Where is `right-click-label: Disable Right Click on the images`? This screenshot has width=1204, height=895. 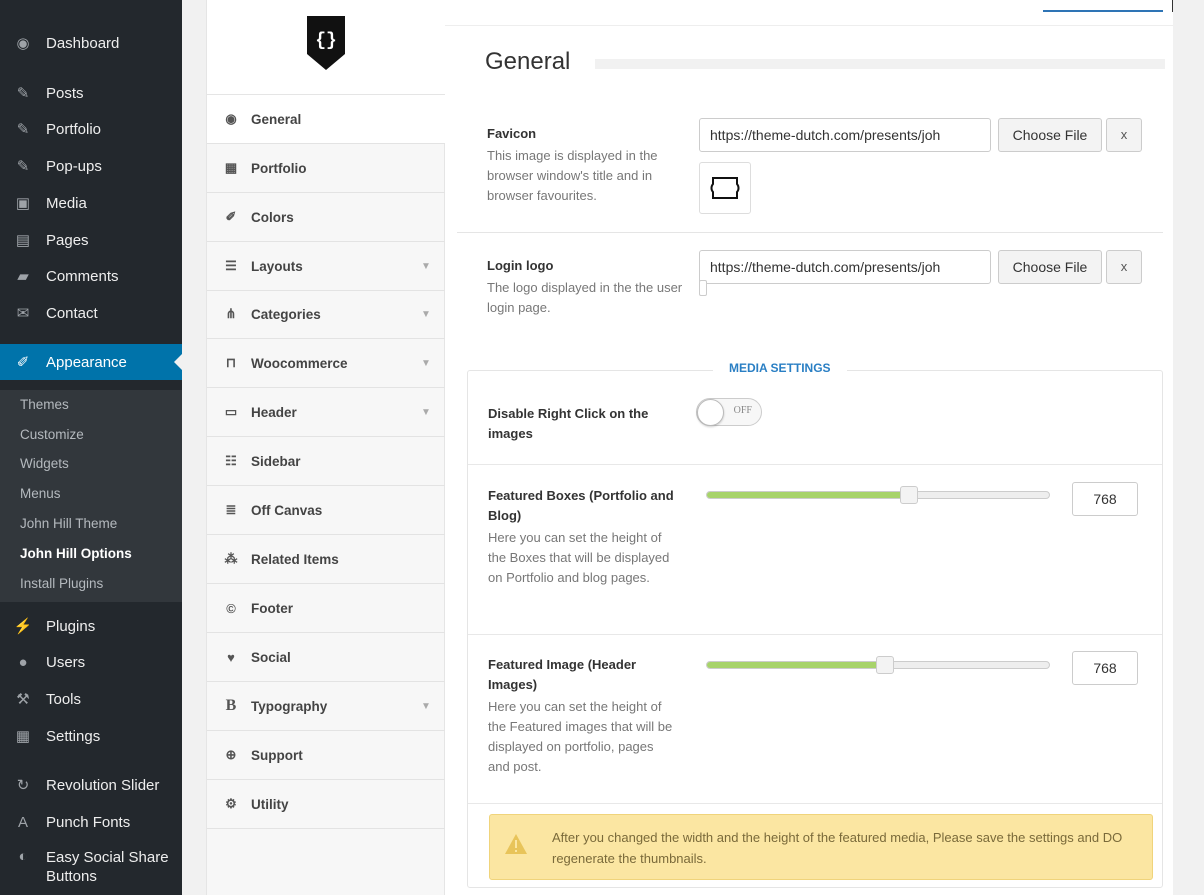 right-click-label: Disable Right Click on the images is located at coordinates (568, 423).